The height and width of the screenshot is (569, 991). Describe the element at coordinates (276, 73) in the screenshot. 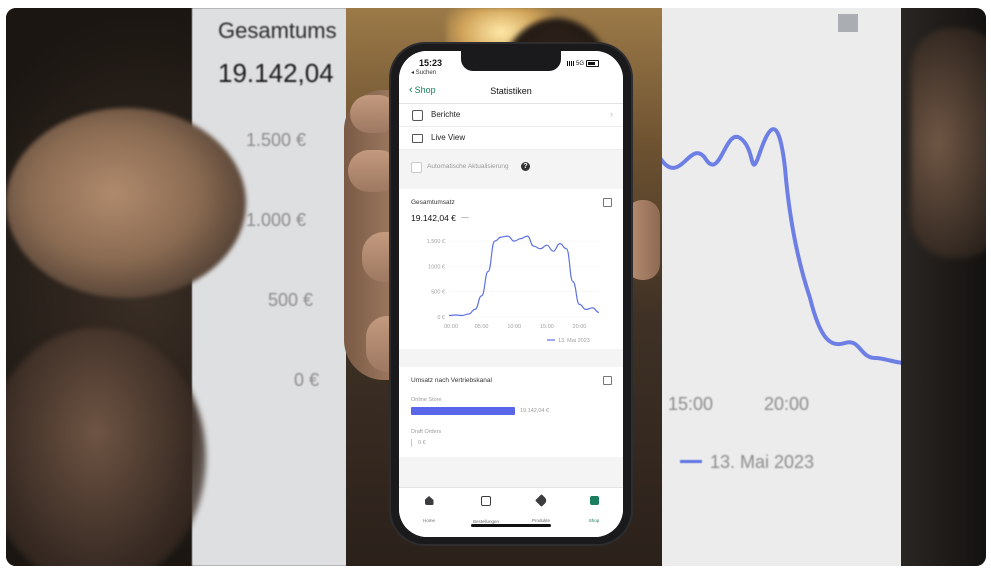

I see `background-value: 19.142,04` at that location.